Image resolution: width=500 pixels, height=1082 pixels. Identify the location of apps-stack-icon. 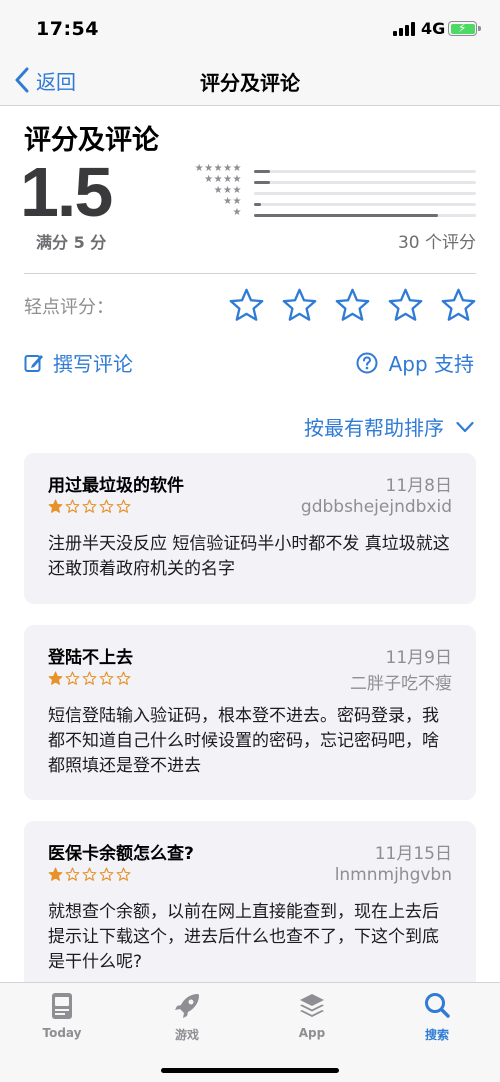
(312, 1005).